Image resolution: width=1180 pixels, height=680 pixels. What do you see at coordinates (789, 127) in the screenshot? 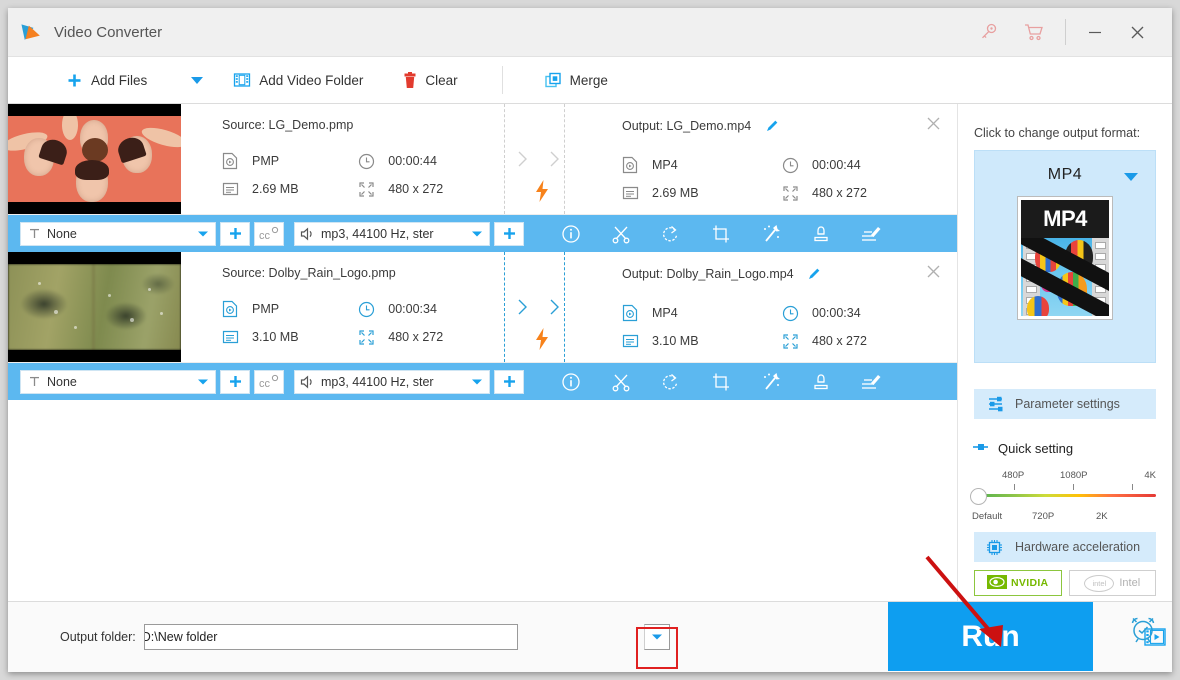
I see `output-filename-row: Output: LG_Demo.mp4` at bounding box center [789, 127].